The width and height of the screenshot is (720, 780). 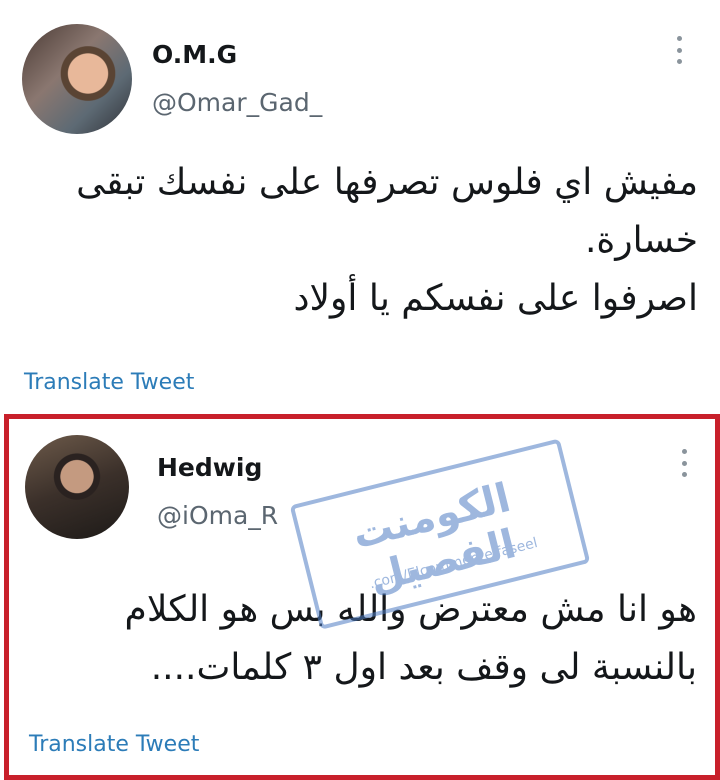 What do you see at coordinates (641, 240) in the screenshot?
I see `tweet-text-line: خسارة.` at bounding box center [641, 240].